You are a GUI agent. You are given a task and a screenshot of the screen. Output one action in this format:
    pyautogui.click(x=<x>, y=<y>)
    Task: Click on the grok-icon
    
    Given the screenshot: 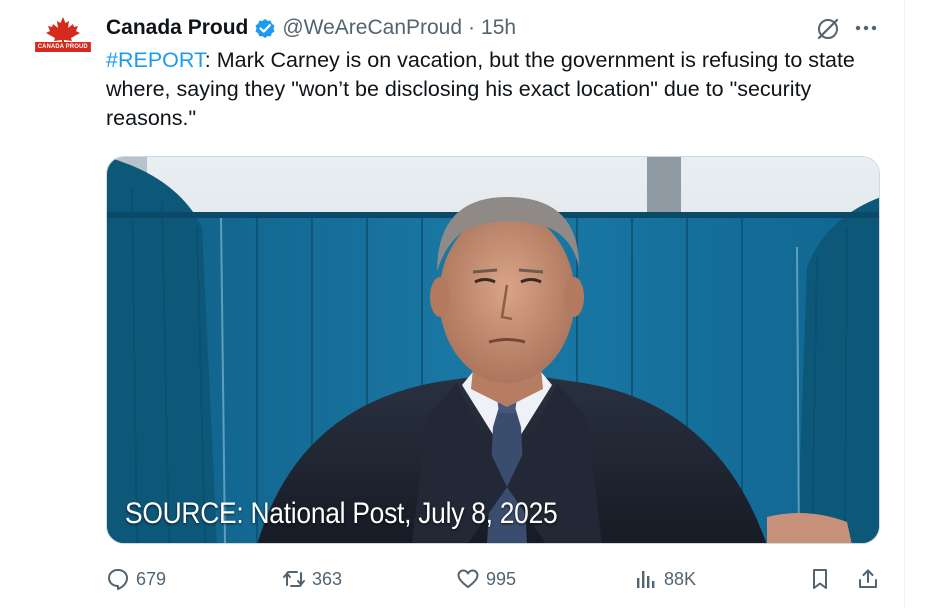 What is the action you would take?
    pyautogui.click(x=828, y=29)
    